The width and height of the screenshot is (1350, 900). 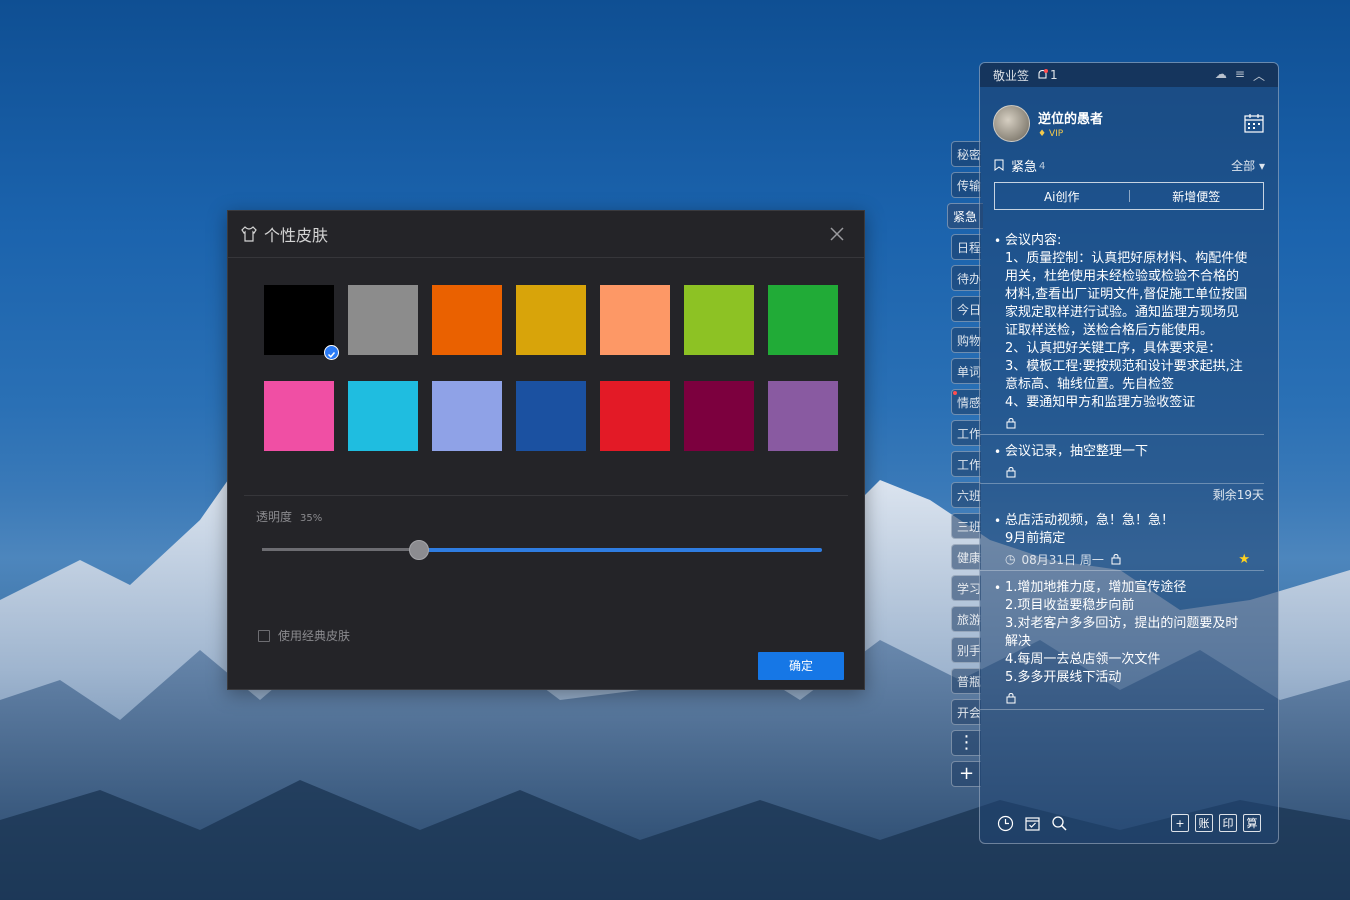 What do you see at coordinates (1197, 196) in the screenshot?
I see `new-note-button: 新增便签` at bounding box center [1197, 196].